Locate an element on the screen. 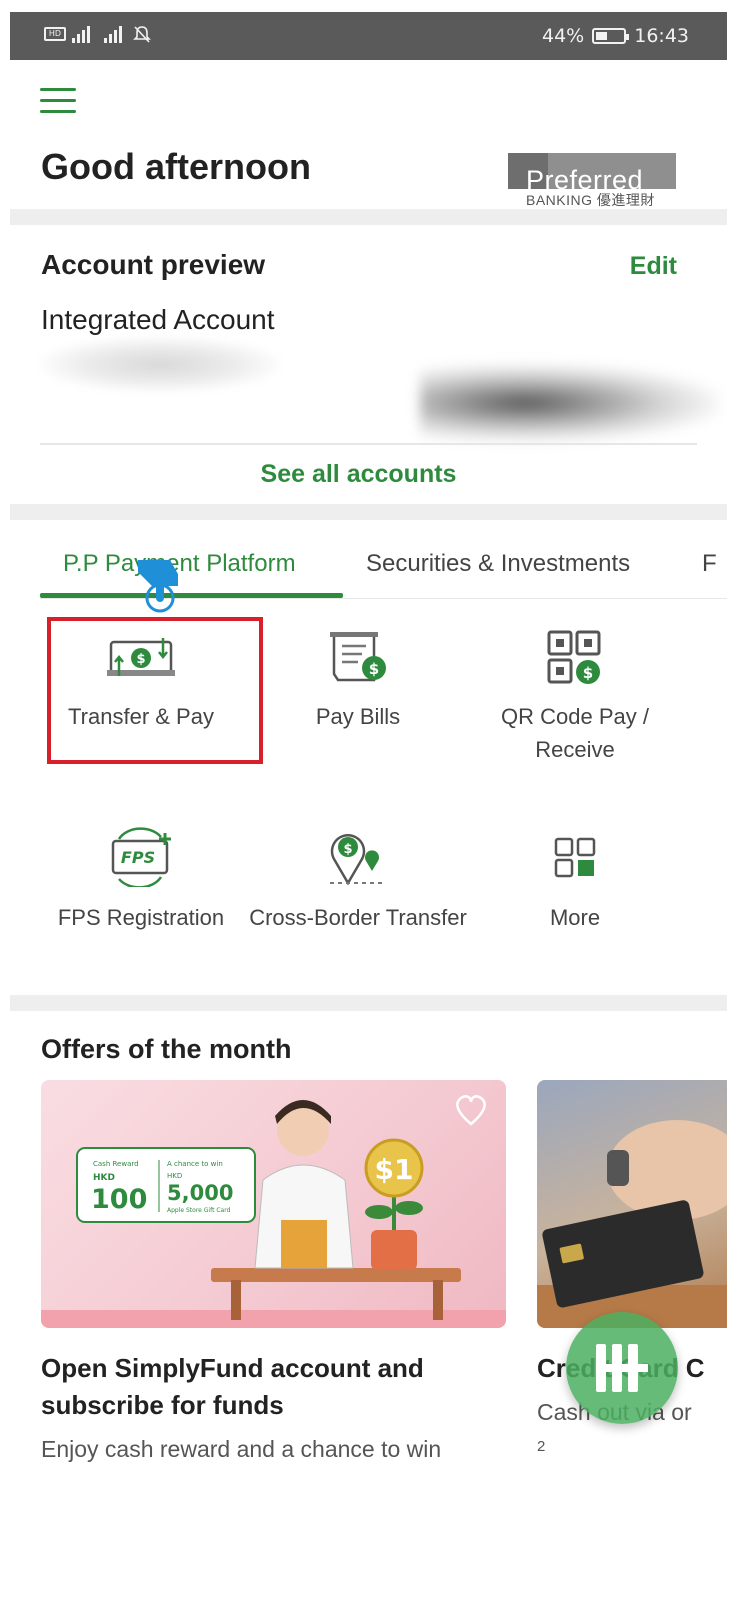 The height and width of the screenshot is (1612, 737). battery-percent: 44% is located at coordinates (563, 36).